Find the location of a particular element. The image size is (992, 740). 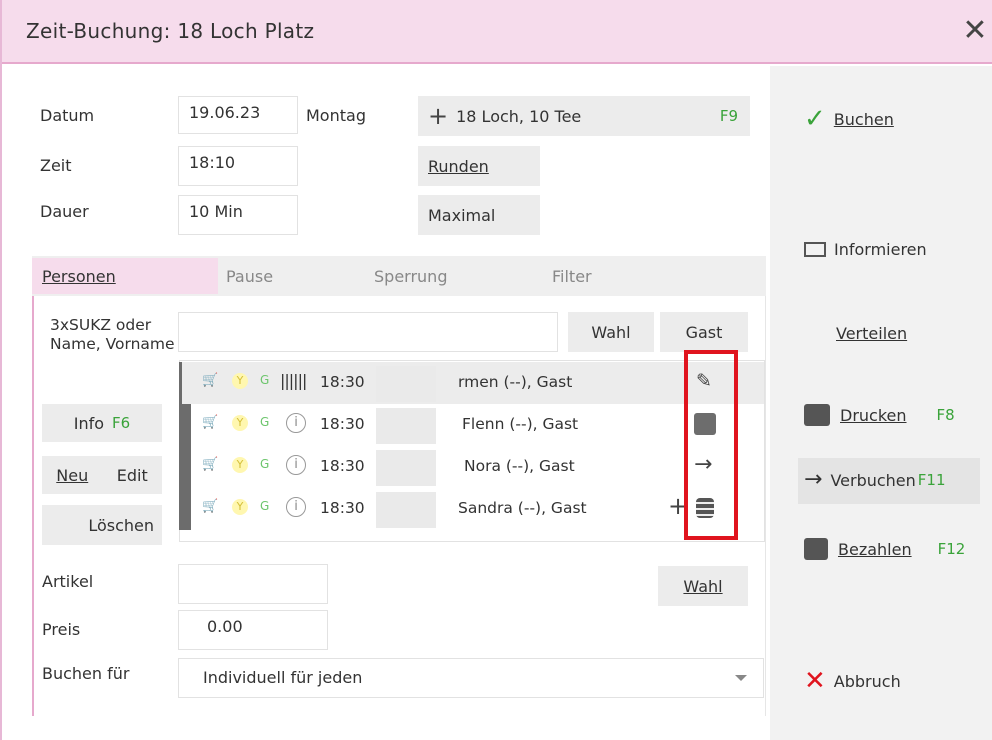

preis-field: 0.00 is located at coordinates (253, 630).